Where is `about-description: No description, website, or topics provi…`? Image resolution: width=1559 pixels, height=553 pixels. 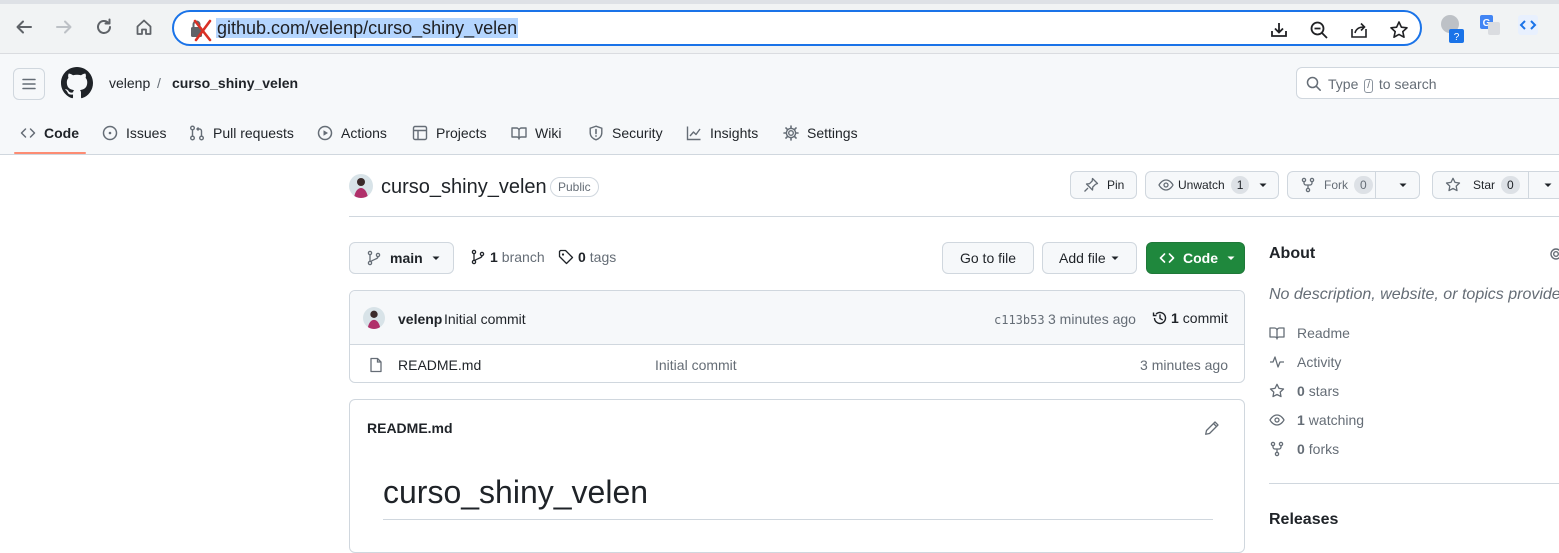
about-description: No description, website, or topics provi… is located at coordinates (1414, 294).